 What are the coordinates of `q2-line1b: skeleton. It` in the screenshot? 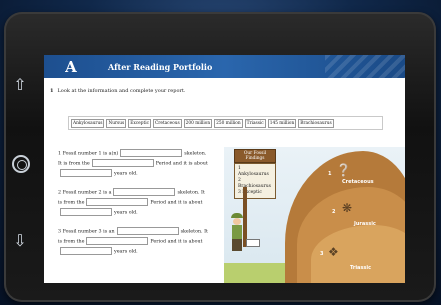 It's located at (191, 193).